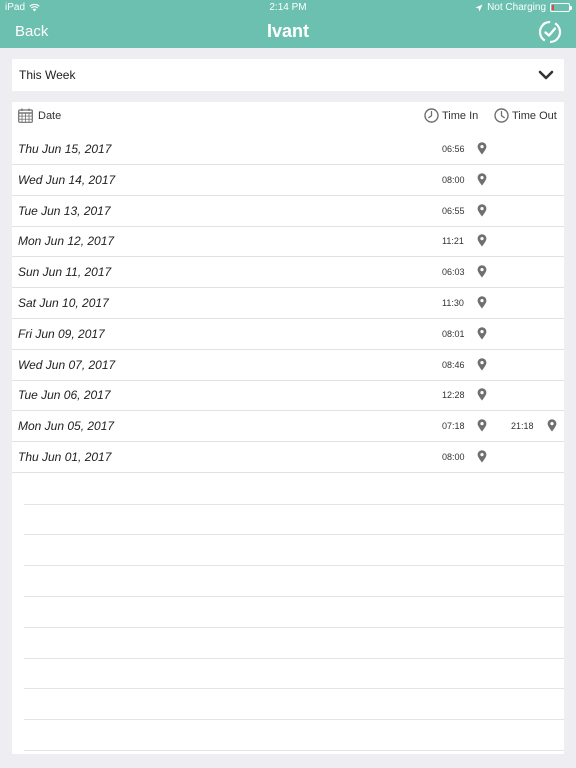  Describe the element at coordinates (453, 149) in the screenshot. I see `row-time-in: 06:56` at that location.